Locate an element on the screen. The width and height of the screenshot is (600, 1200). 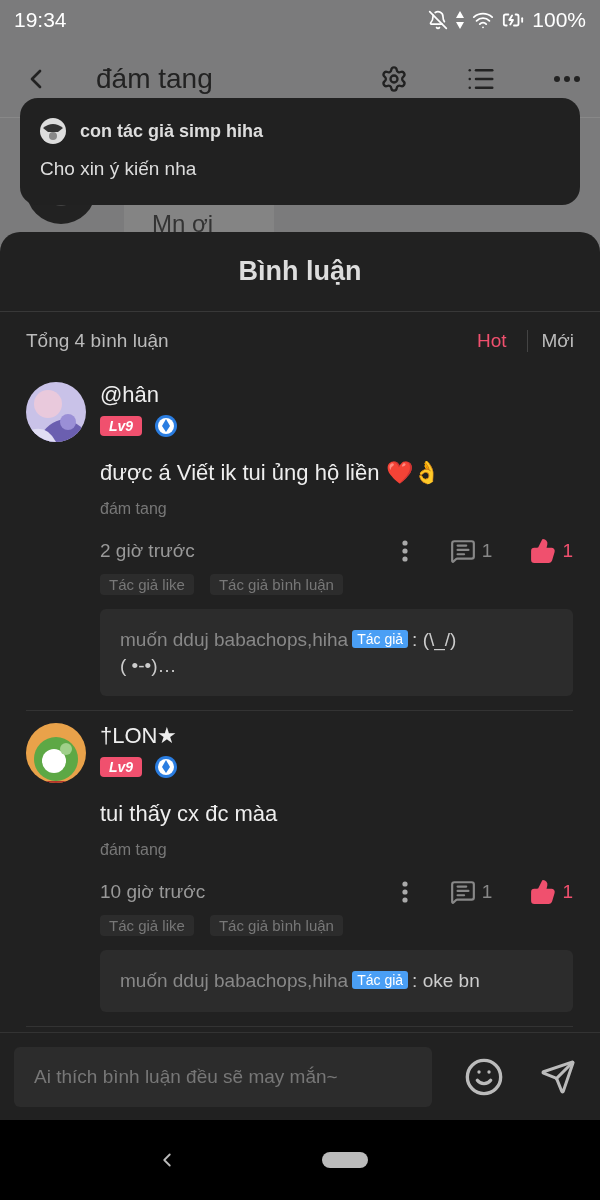
settings-icon is located at coordinates (394, 78).